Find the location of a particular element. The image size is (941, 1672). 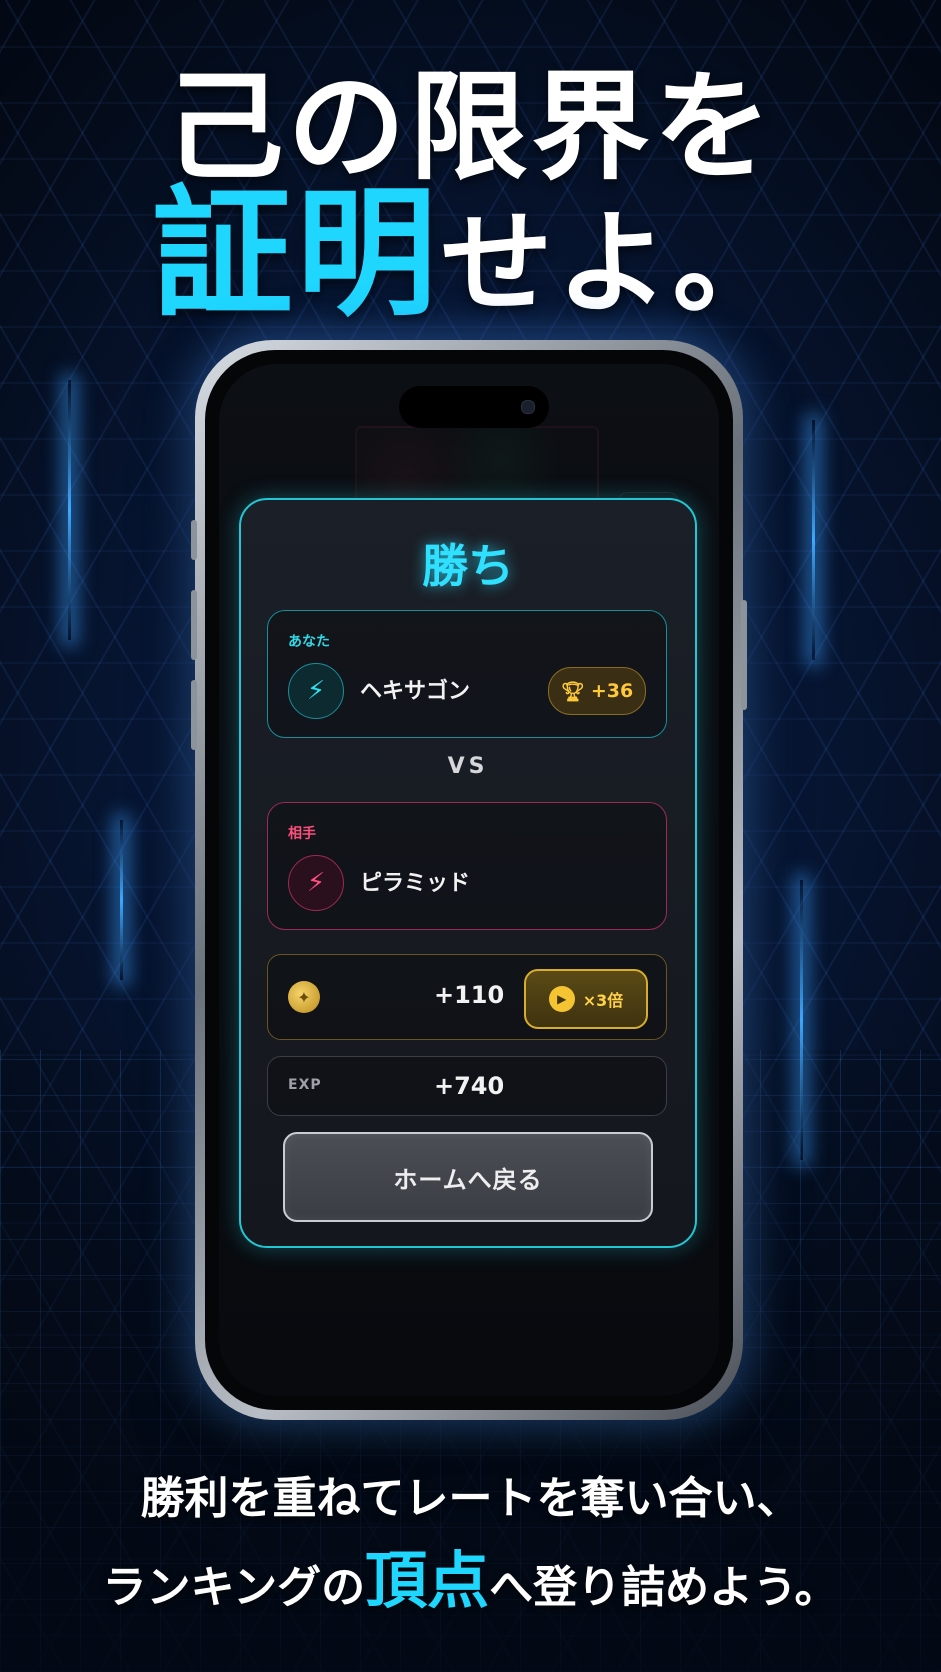

opponent-name: ピラミッド is located at coordinates (415, 883).